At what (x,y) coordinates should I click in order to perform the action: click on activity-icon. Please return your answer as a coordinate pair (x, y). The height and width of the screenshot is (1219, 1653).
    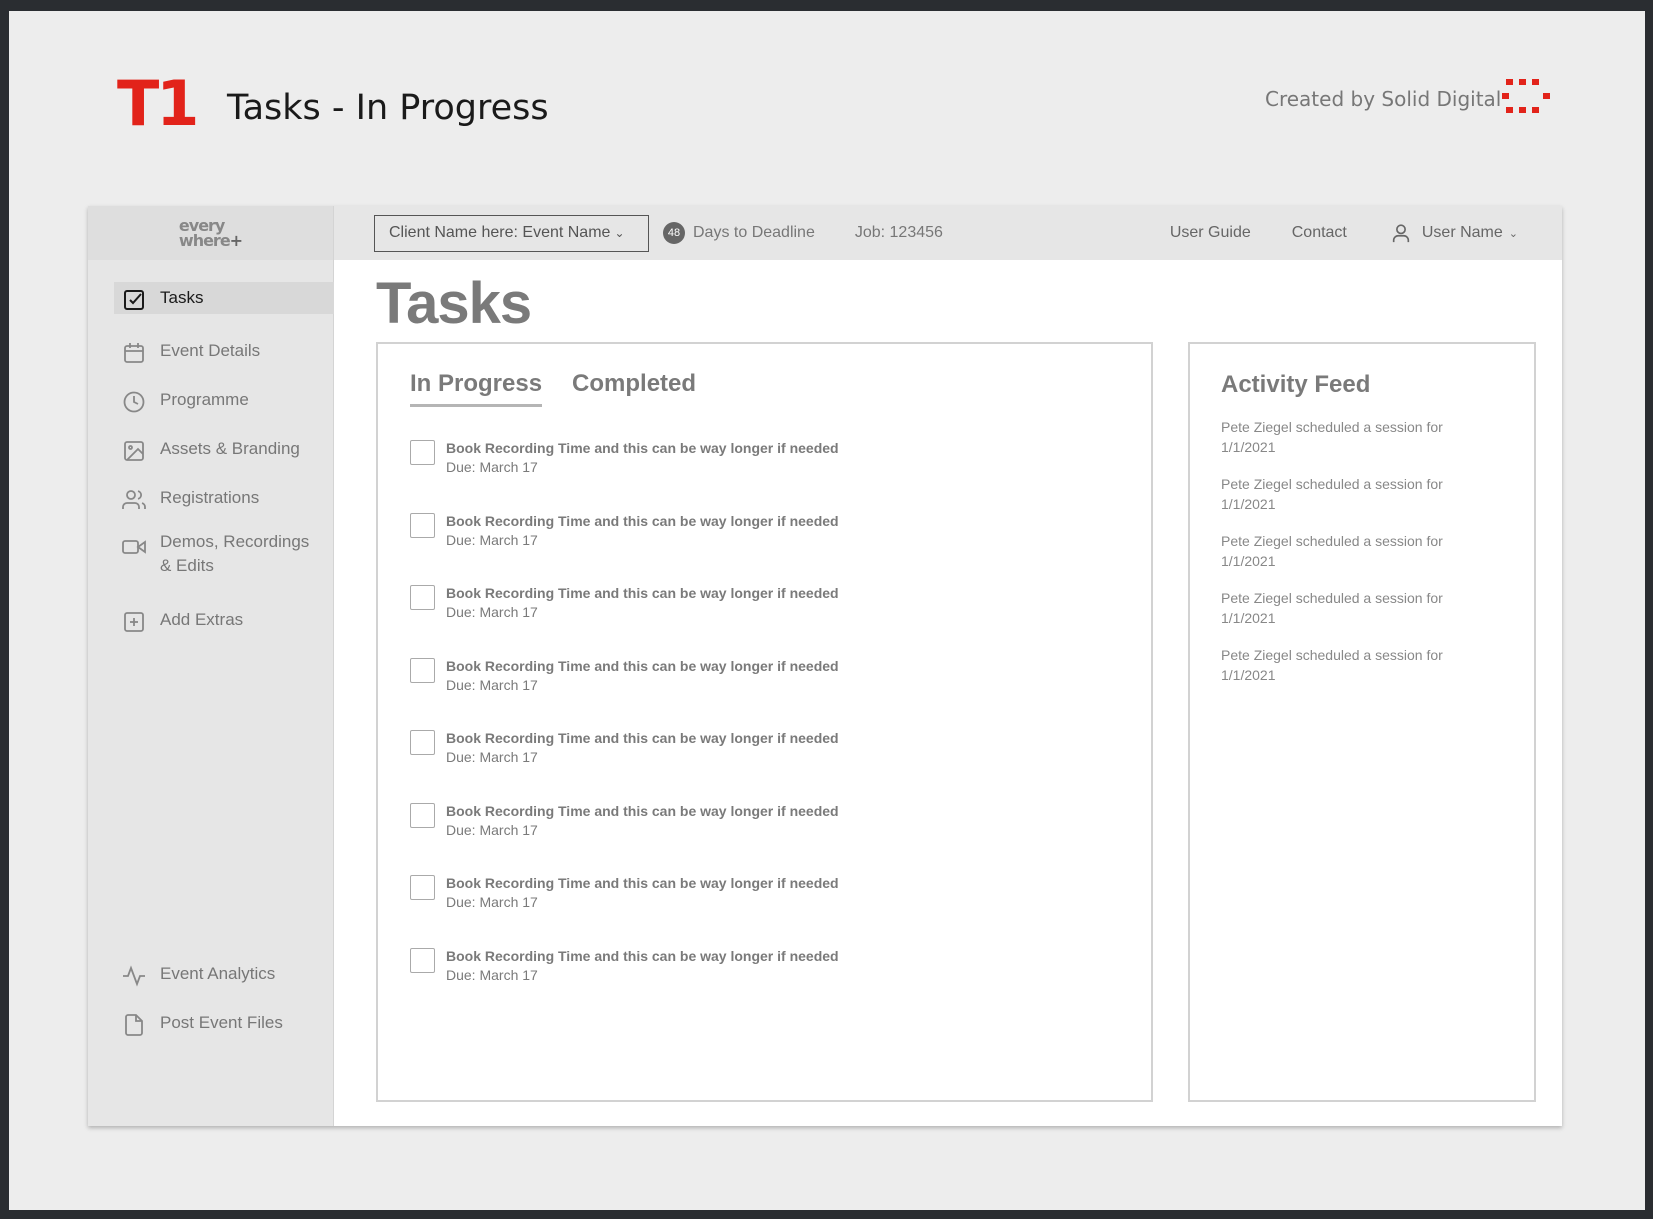
    Looking at the image, I should click on (134, 976).